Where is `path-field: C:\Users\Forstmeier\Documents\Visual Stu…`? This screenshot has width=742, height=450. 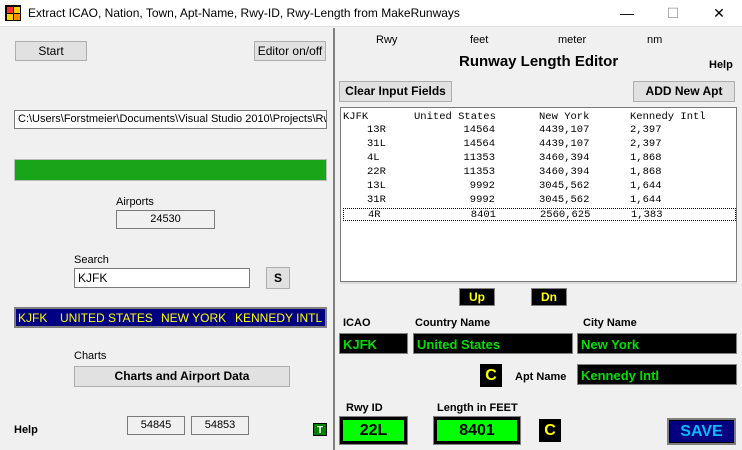 path-field: C:\Users\Forstmeier\Documents\Visual Stu… is located at coordinates (170, 119).